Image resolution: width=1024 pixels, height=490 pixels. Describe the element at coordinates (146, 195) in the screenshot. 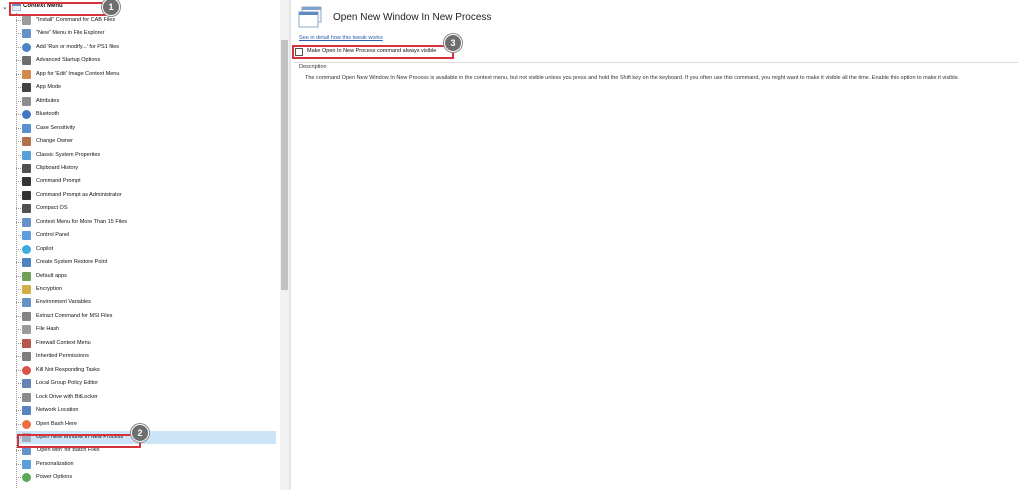

I see `tree-item: Command Prompt as Administrator` at that location.